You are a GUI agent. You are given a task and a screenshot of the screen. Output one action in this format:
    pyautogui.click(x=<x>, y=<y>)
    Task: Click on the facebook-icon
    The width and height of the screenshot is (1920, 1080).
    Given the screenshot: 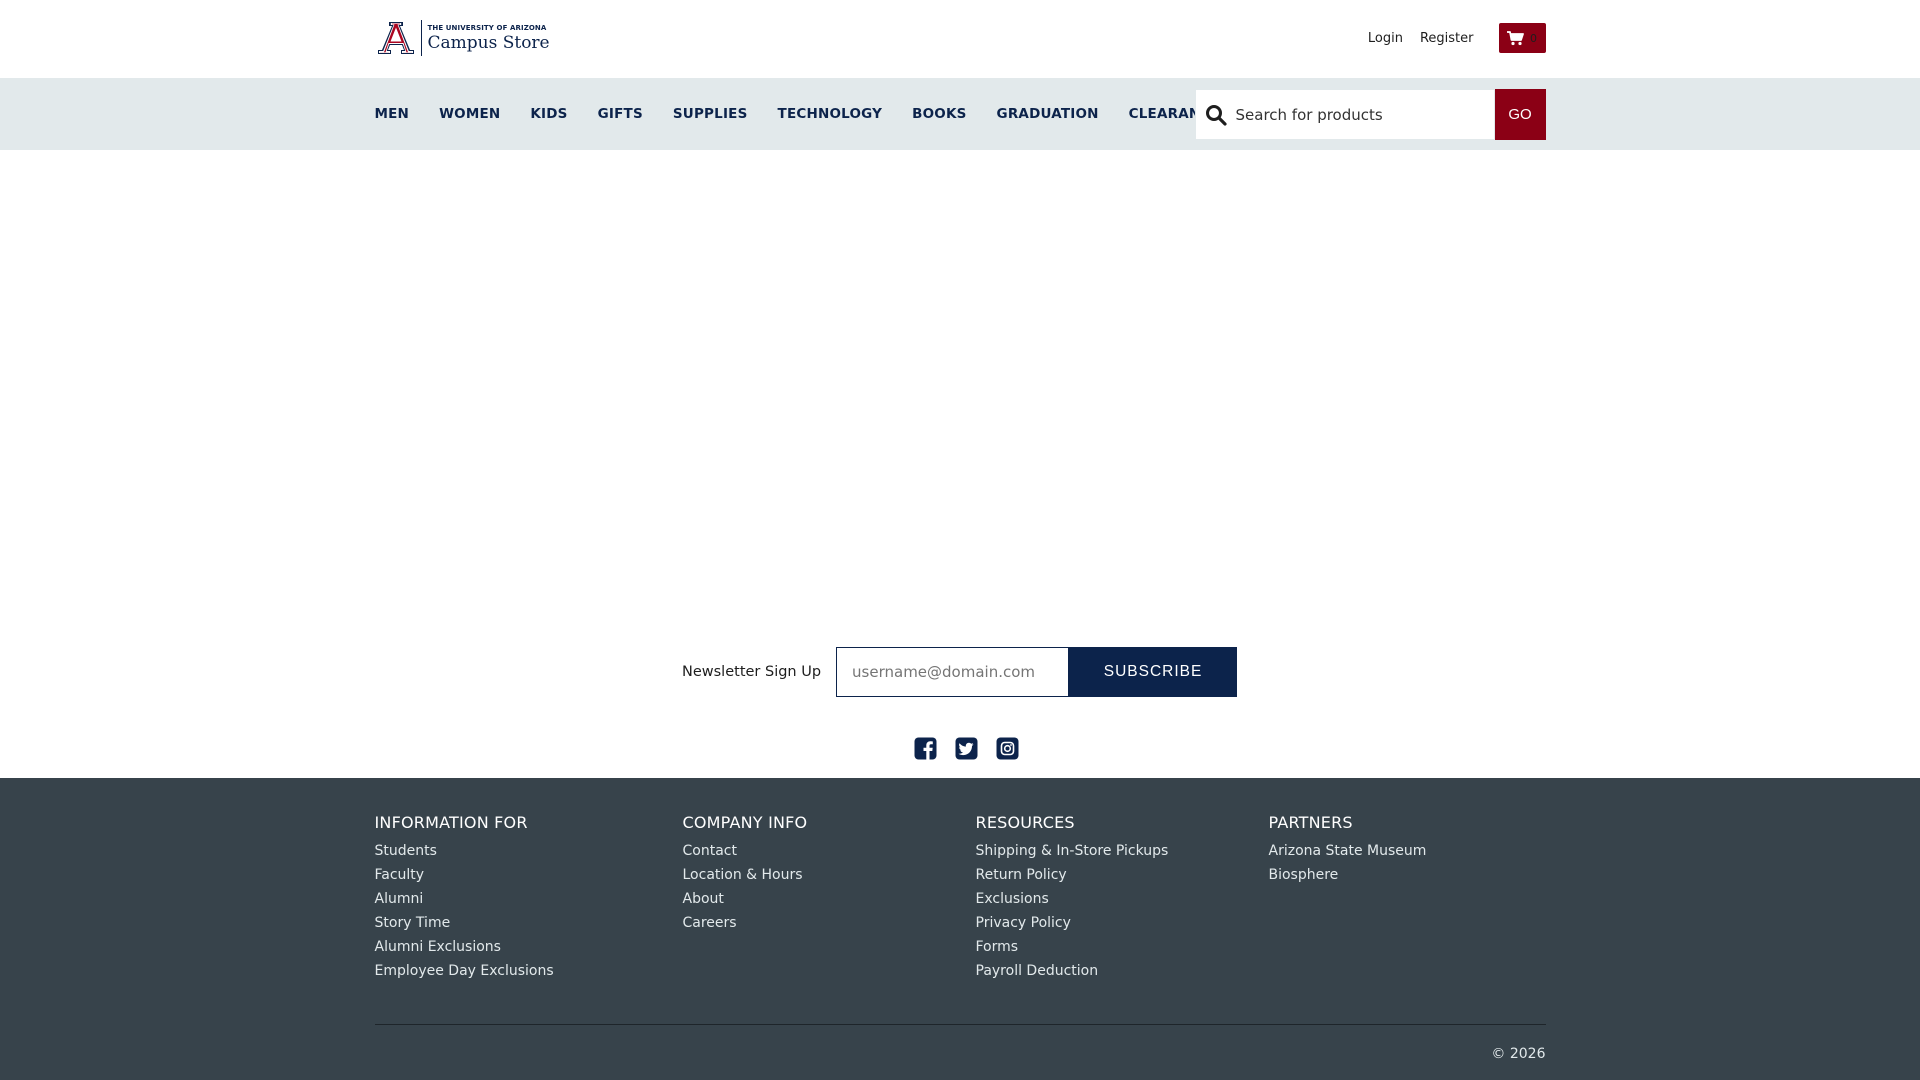 What is the action you would take?
    pyautogui.click(x=925, y=748)
    